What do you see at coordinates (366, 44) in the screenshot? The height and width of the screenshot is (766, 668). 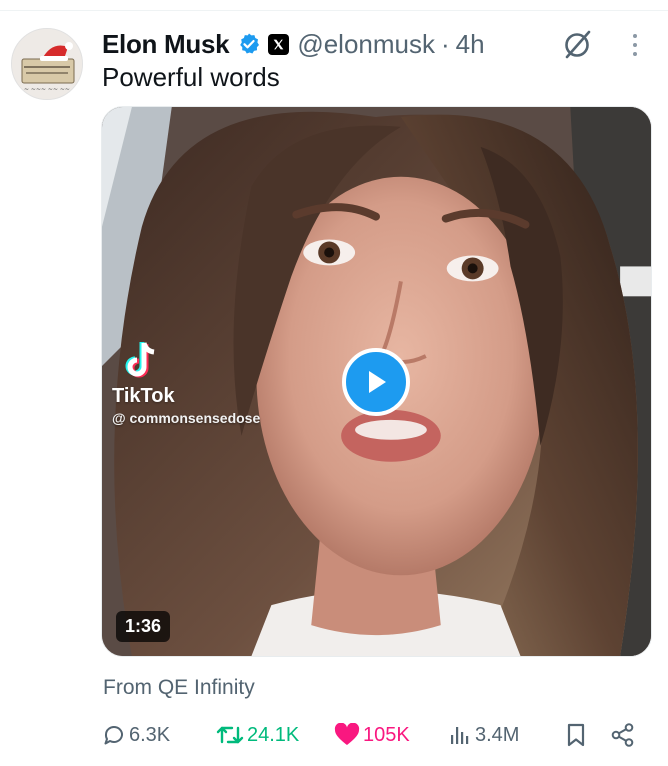 I see `author-handle: @elonmusk` at bounding box center [366, 44].